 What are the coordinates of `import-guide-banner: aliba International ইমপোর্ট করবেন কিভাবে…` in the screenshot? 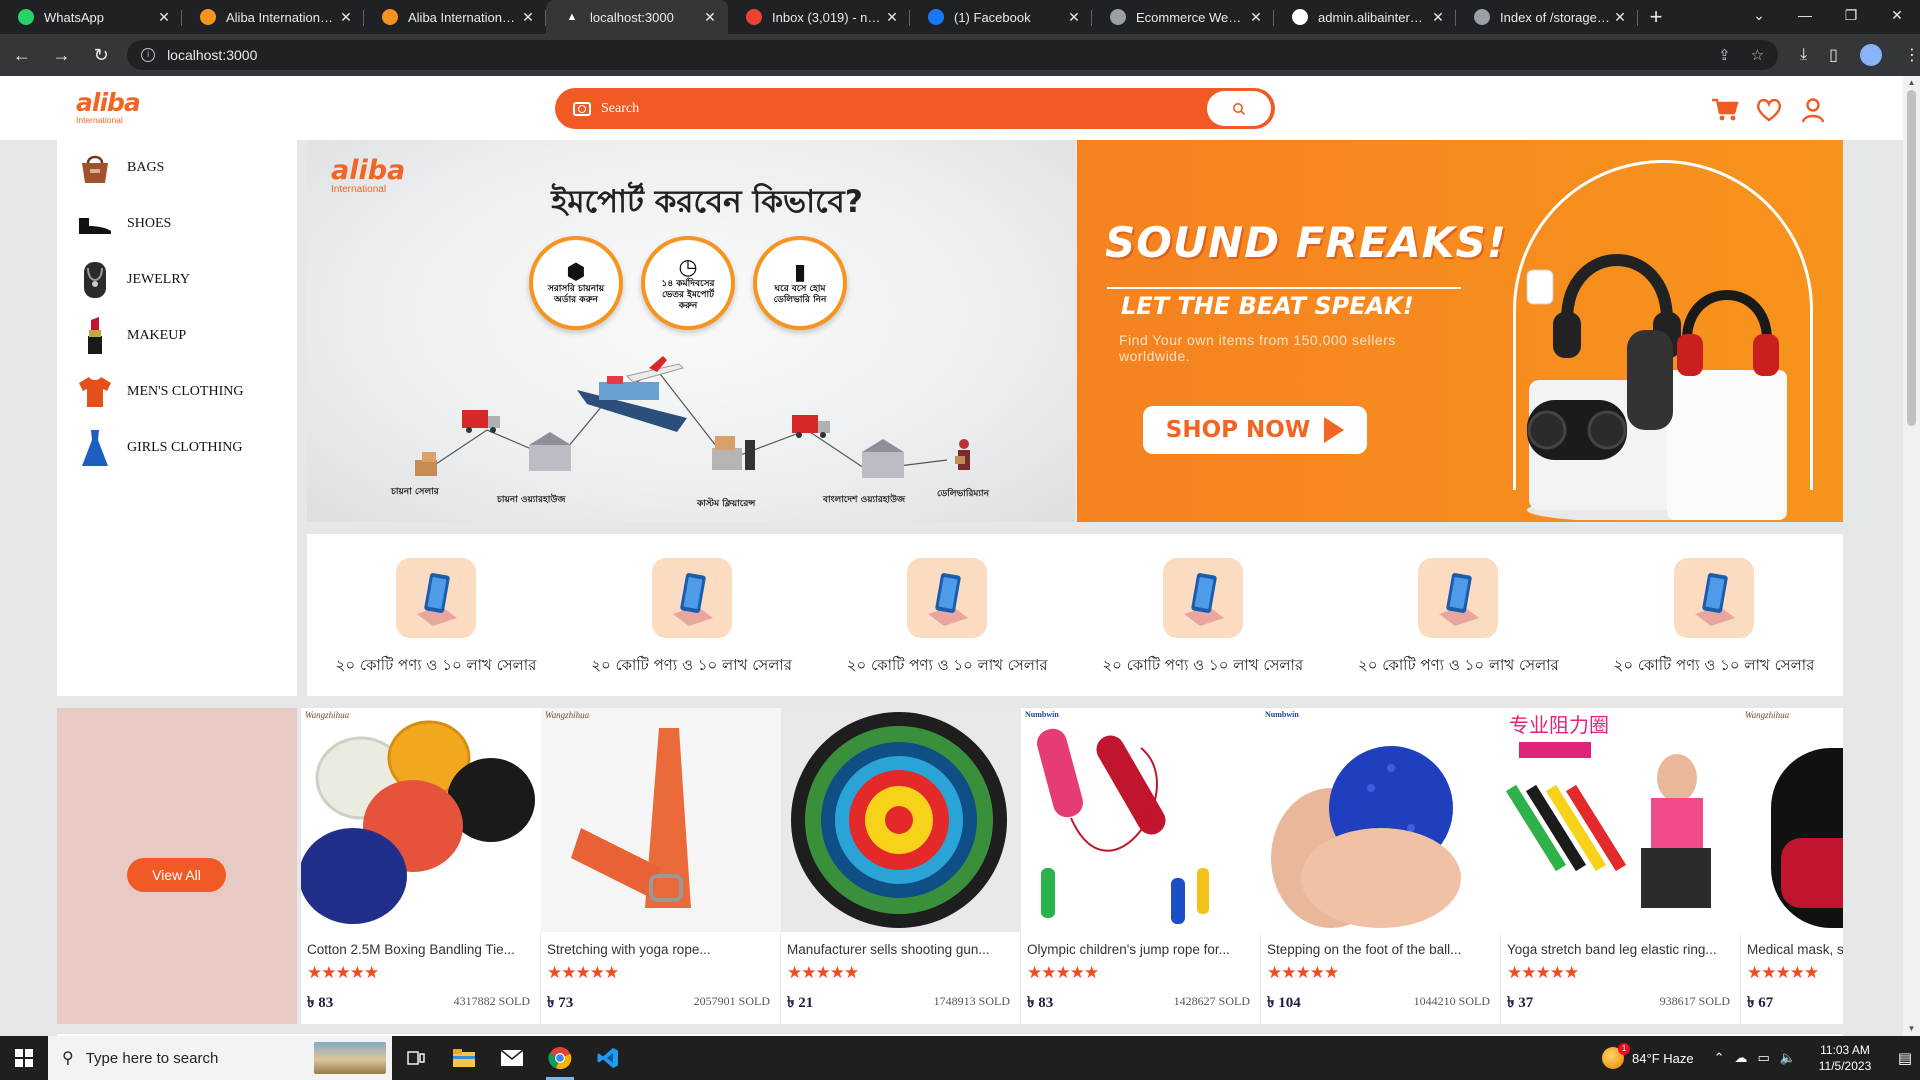 It's located at (691, 331).